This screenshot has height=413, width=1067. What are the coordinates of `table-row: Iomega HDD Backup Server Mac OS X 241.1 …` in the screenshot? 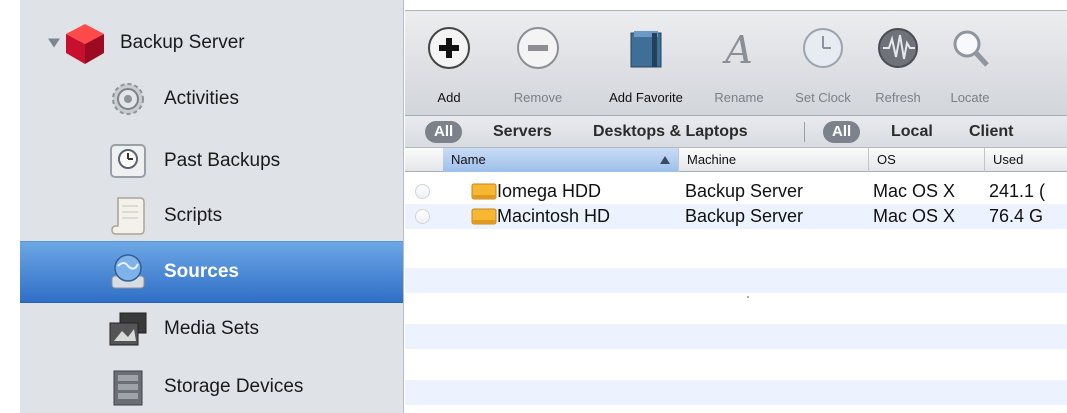 It's located at (736, 191).